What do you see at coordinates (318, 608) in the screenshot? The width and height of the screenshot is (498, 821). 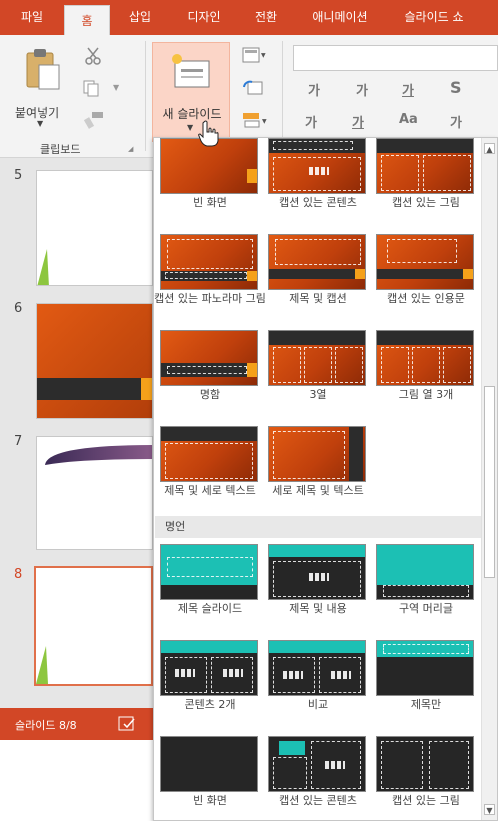 I see `layout-caption: 제목 및 내용` at bounding box center [318, 608].